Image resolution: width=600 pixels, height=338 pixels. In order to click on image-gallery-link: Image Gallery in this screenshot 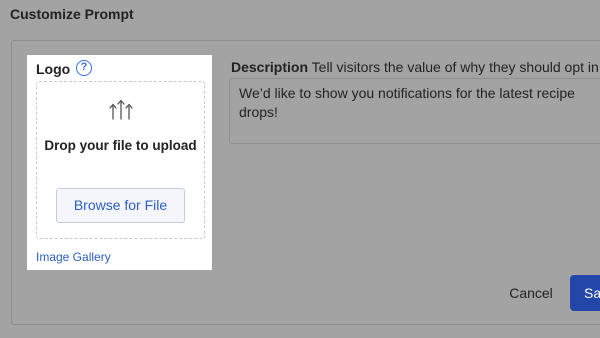, I will do `click(73, 257)`.